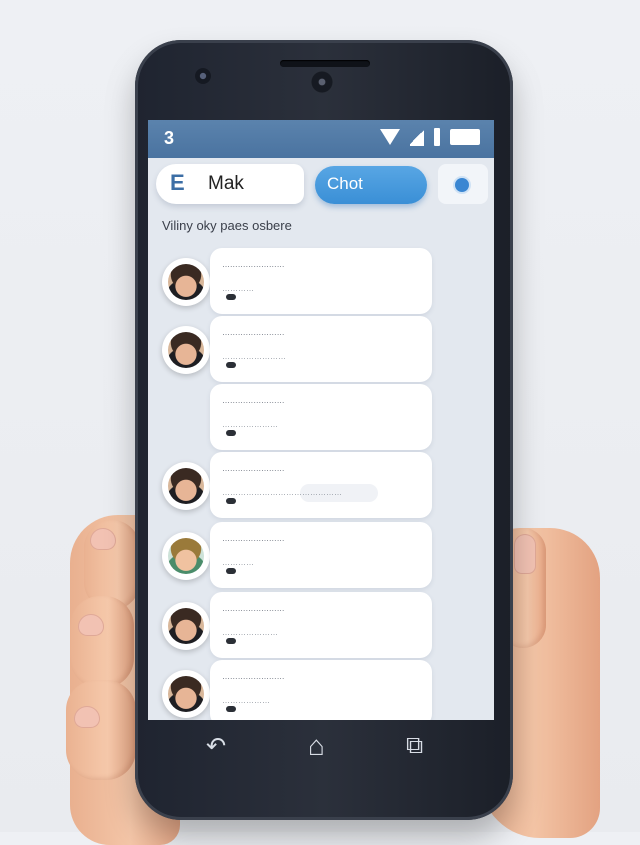  I want to click on front-camera-icon, so click(322, 82).